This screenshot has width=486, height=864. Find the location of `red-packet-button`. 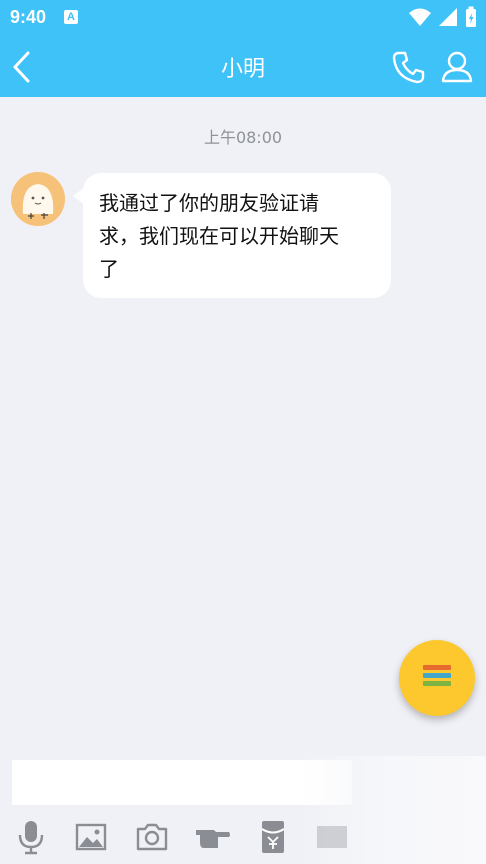

red-packet-button is located at coordinates (273, 837).